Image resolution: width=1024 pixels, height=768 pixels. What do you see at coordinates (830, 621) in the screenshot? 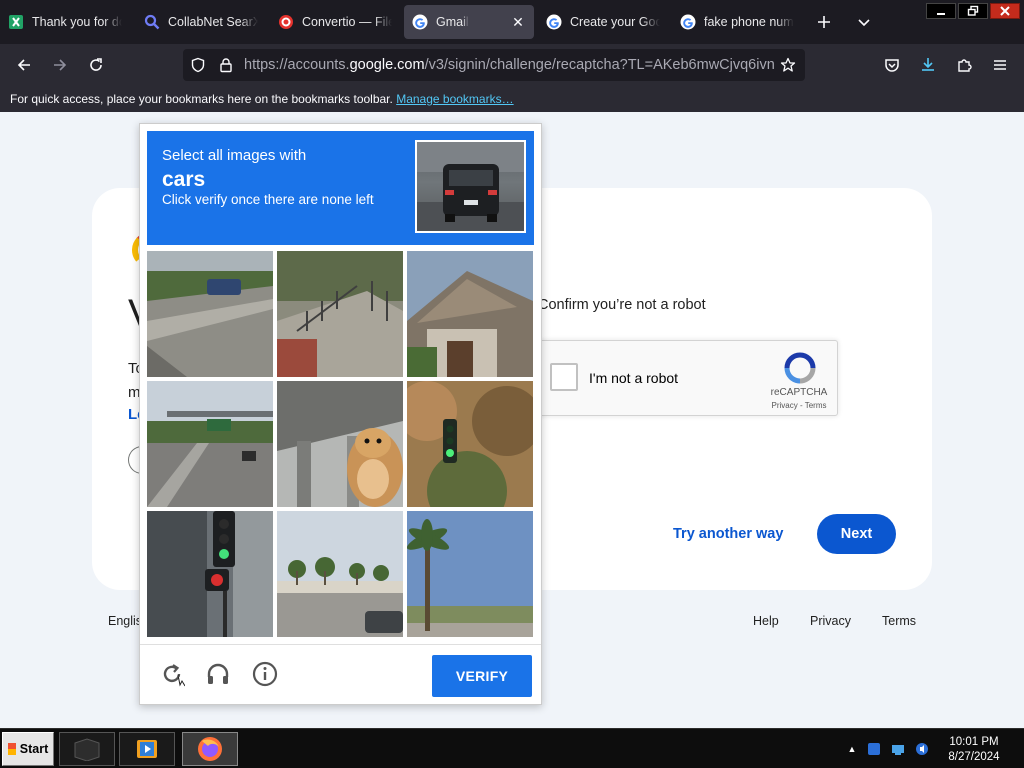
I see `footer-privacy-link: Privacy` at bounding box center [830, 621].